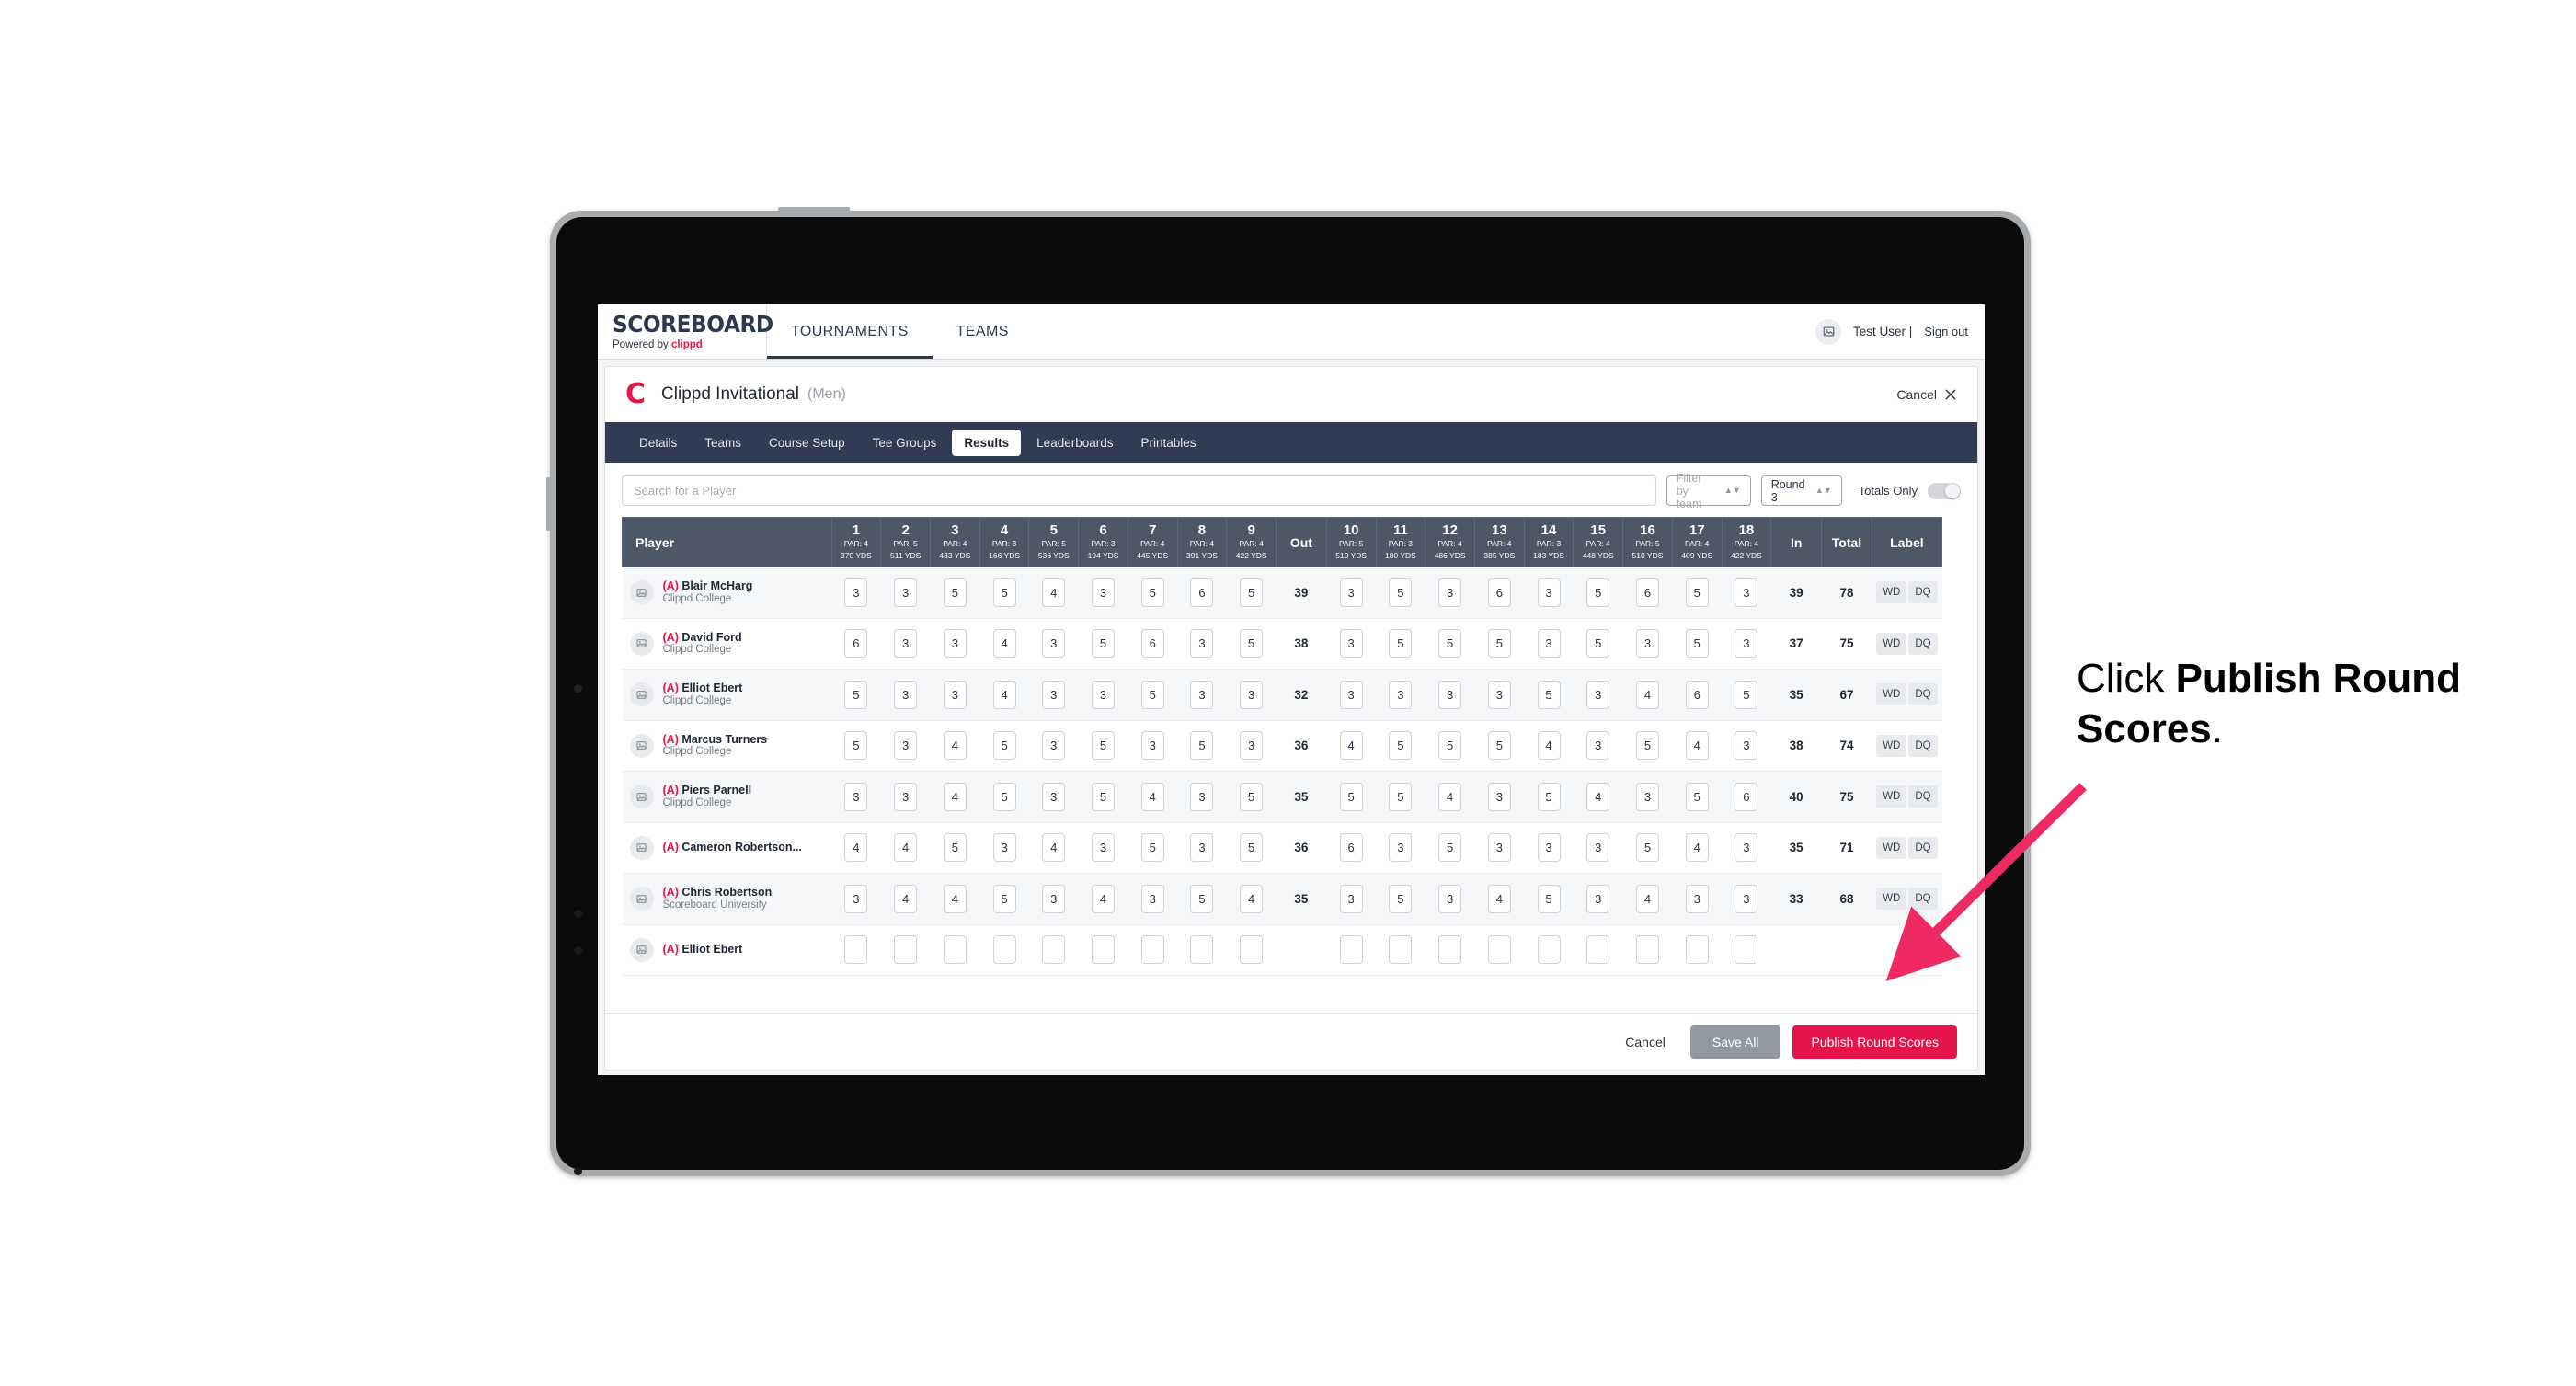 The image size is (2576, 1386). Describe the element at coordinates (723, 443) in the screenshot. I see `tab-teams: Teams` at that location.